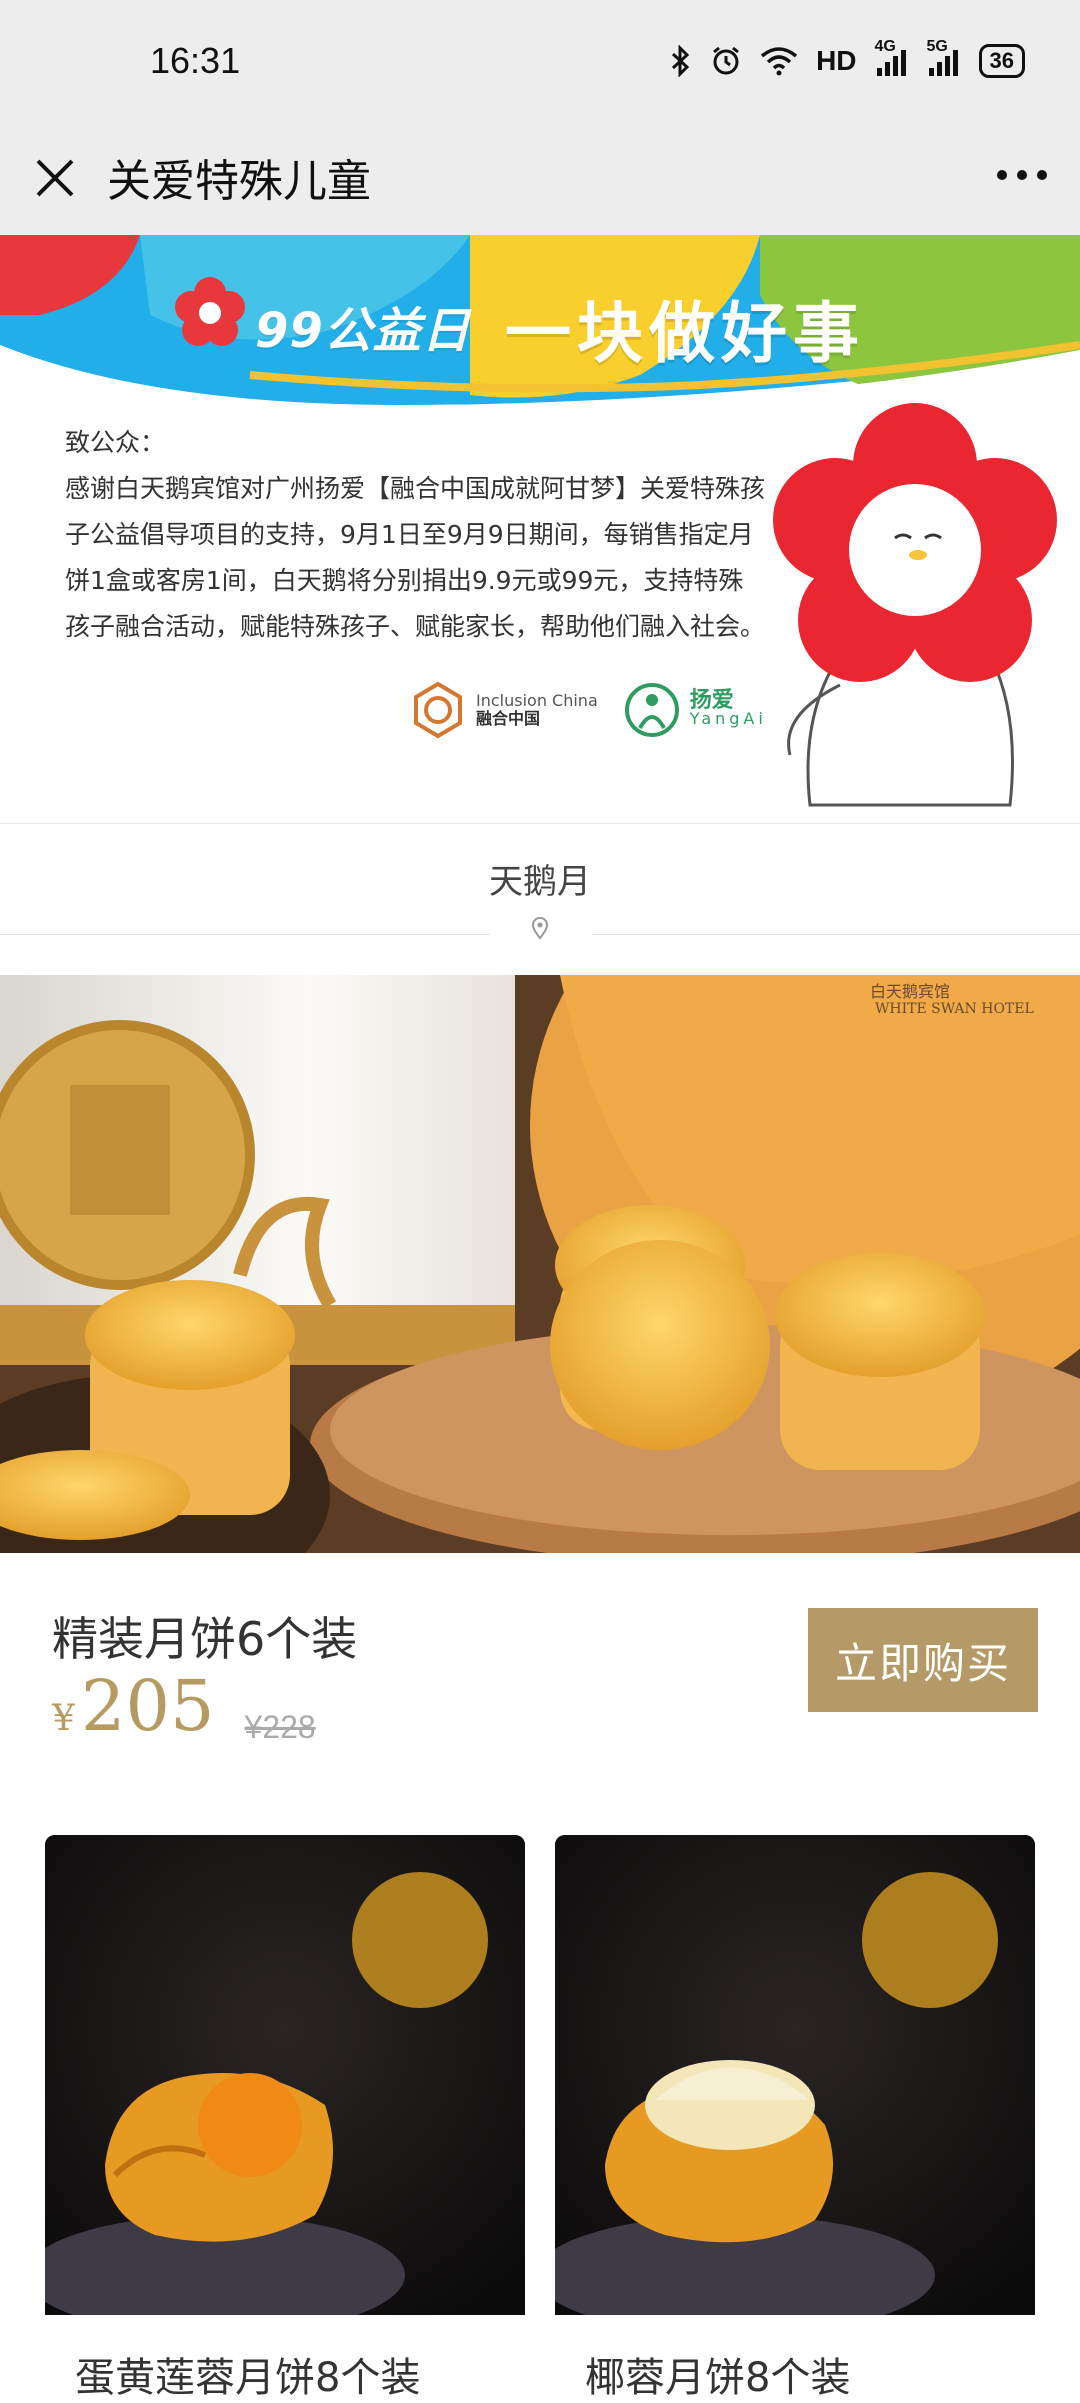 This screenshot has height=2403, width=1080. What do you see at coordinates (540, 185) in the screenshot?
I see `nav-bar: 关爱特殊儿童` at bounding box center [540, 185].